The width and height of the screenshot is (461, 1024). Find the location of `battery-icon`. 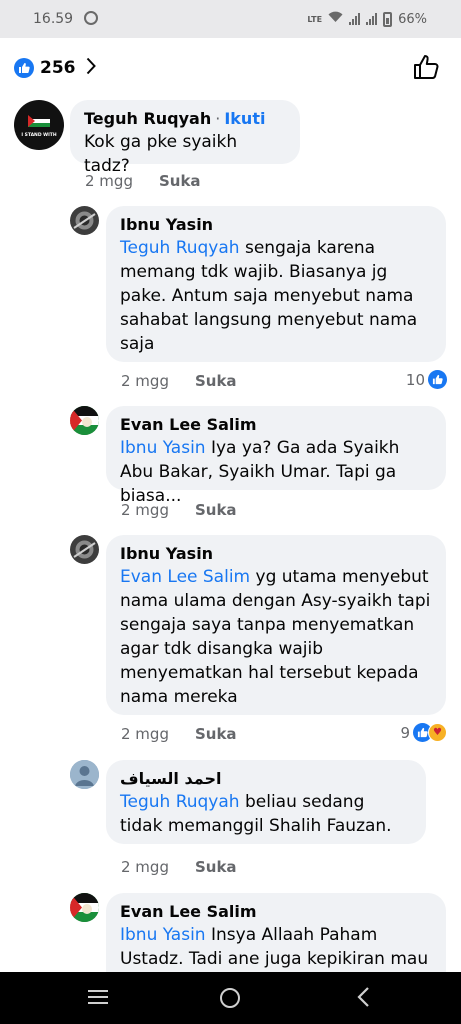

battery-icon is located at coordinates (388, 19).